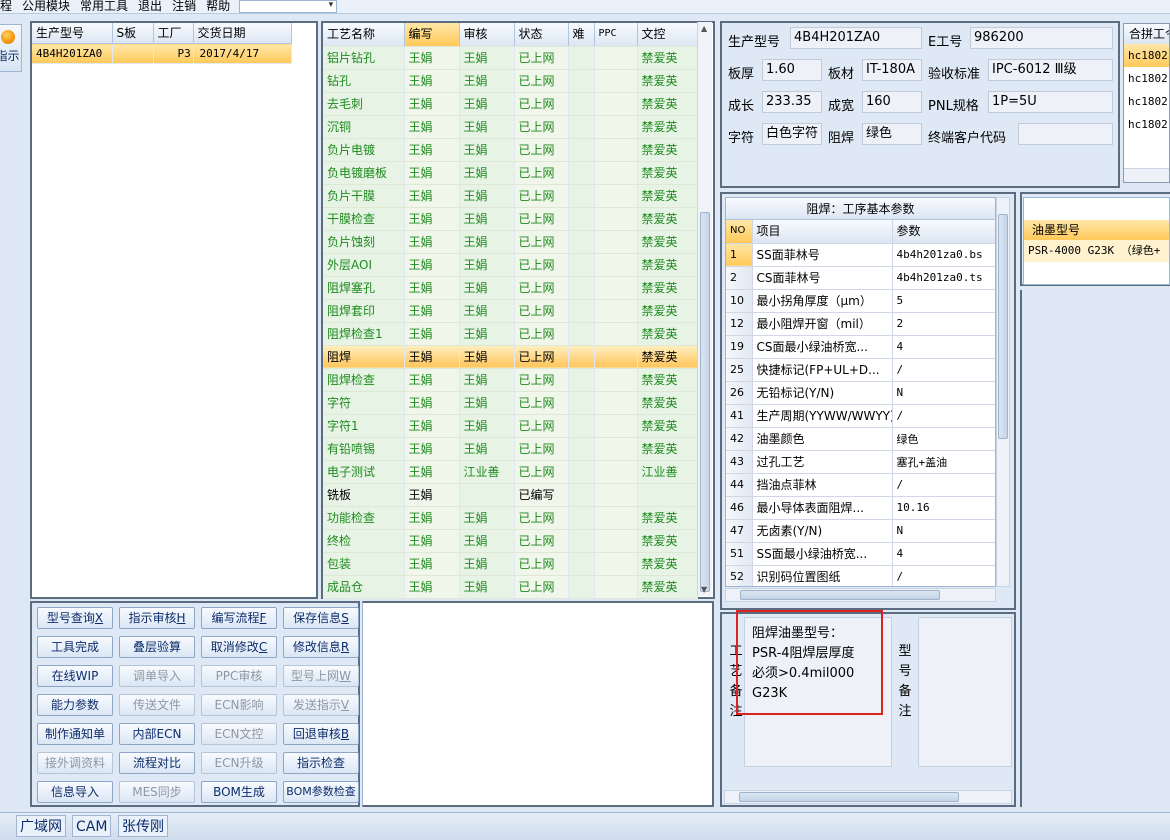 The width and height of the screenshot is (1170, 840). Describe the element at coordinates (46, 6) in the screenshot. I see `menu-item: 公用模块` at that location.